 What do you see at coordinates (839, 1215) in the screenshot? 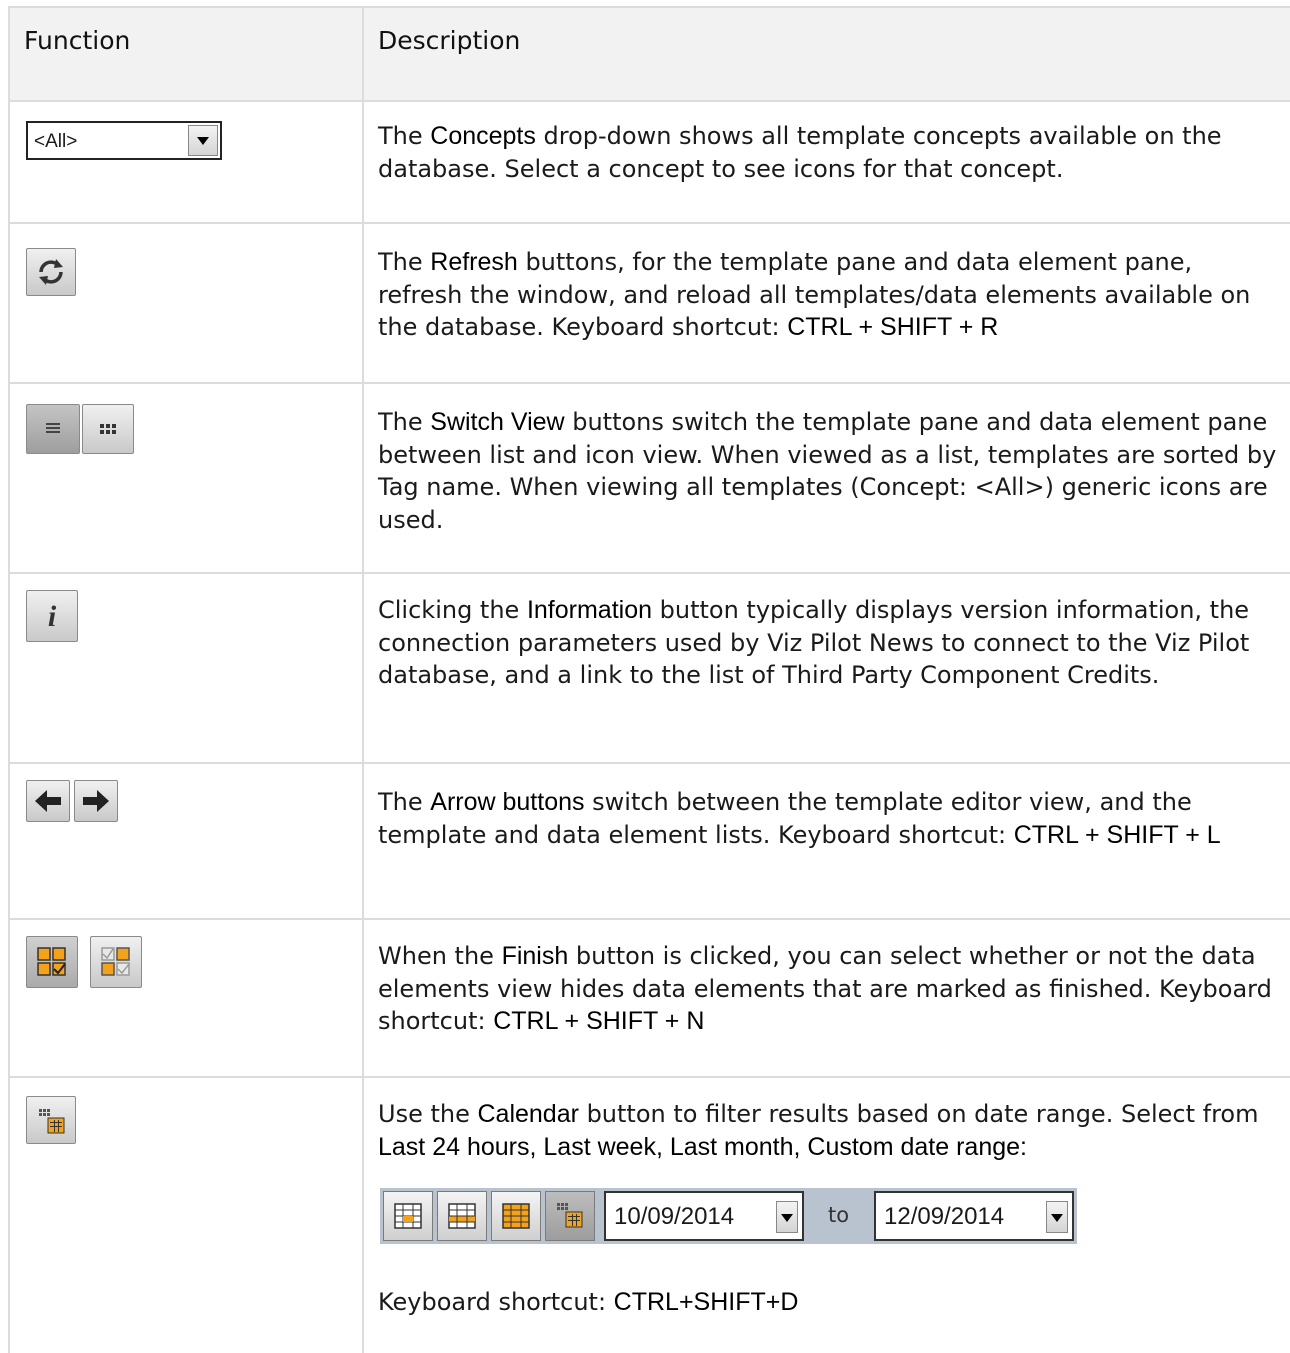
I see `to-label: to` at bounding box center [839, 1215].